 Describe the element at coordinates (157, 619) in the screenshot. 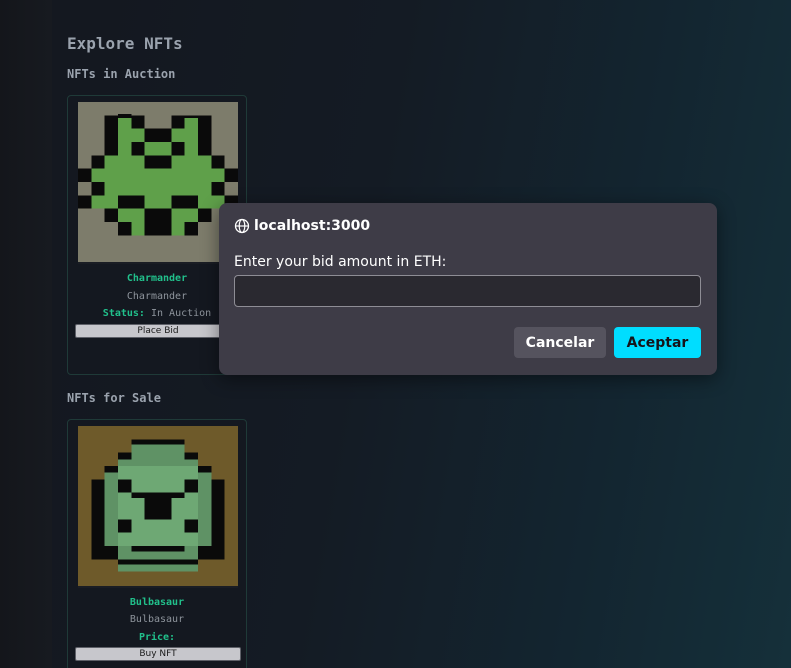

I see `nft-description: Bulbasaur` at that location.